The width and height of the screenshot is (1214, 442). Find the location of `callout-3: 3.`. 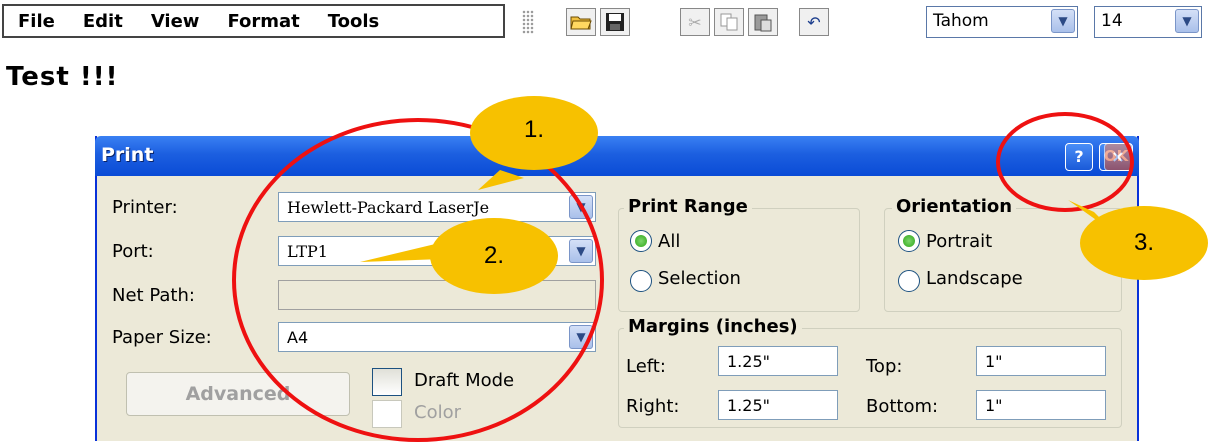

callout-3: 3. is located at coordinates (1144, 243).